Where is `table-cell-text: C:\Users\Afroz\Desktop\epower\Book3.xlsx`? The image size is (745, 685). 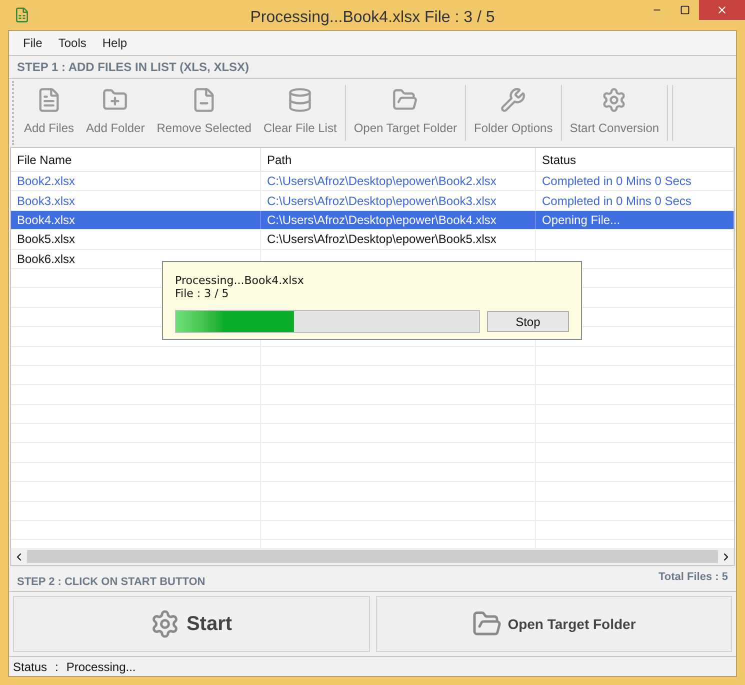 table-cell-text: C:\Users\Afroz\Desktop\epower\Book3.xlsx is located at coordinates (381, 201).